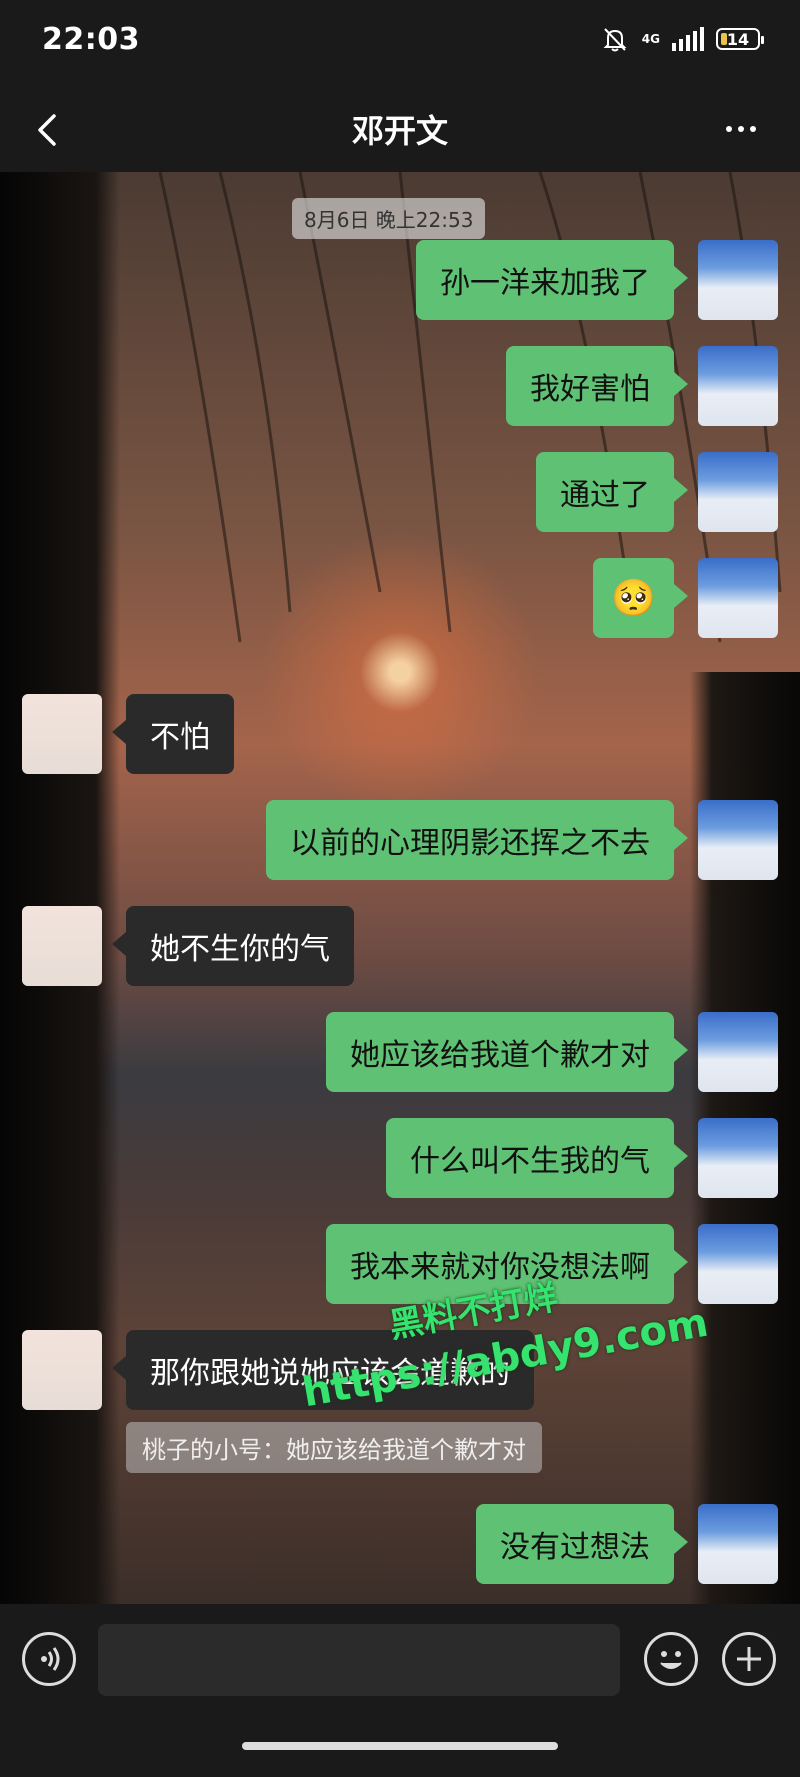 This screenshot has height=1777, width=800. What do you see at coordinates (671, 1659) in the screenshot?
I see `emoji-icon` at bounding box center [671, 1659].